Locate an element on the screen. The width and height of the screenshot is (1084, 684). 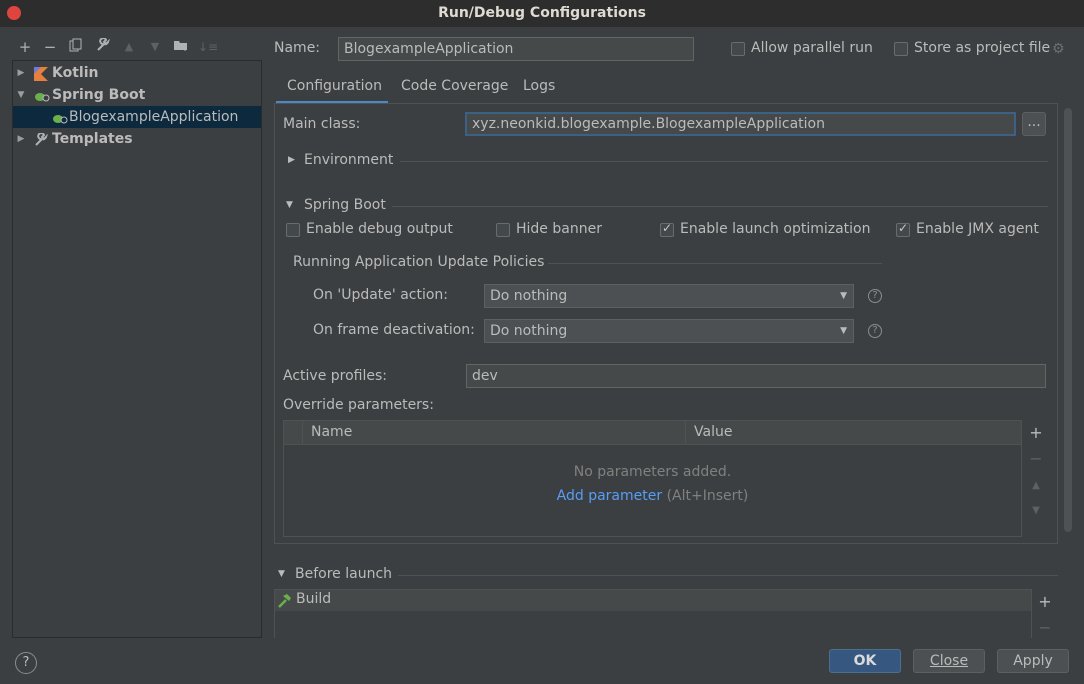
environment-section: Environment is located at coordinates (348, 160).